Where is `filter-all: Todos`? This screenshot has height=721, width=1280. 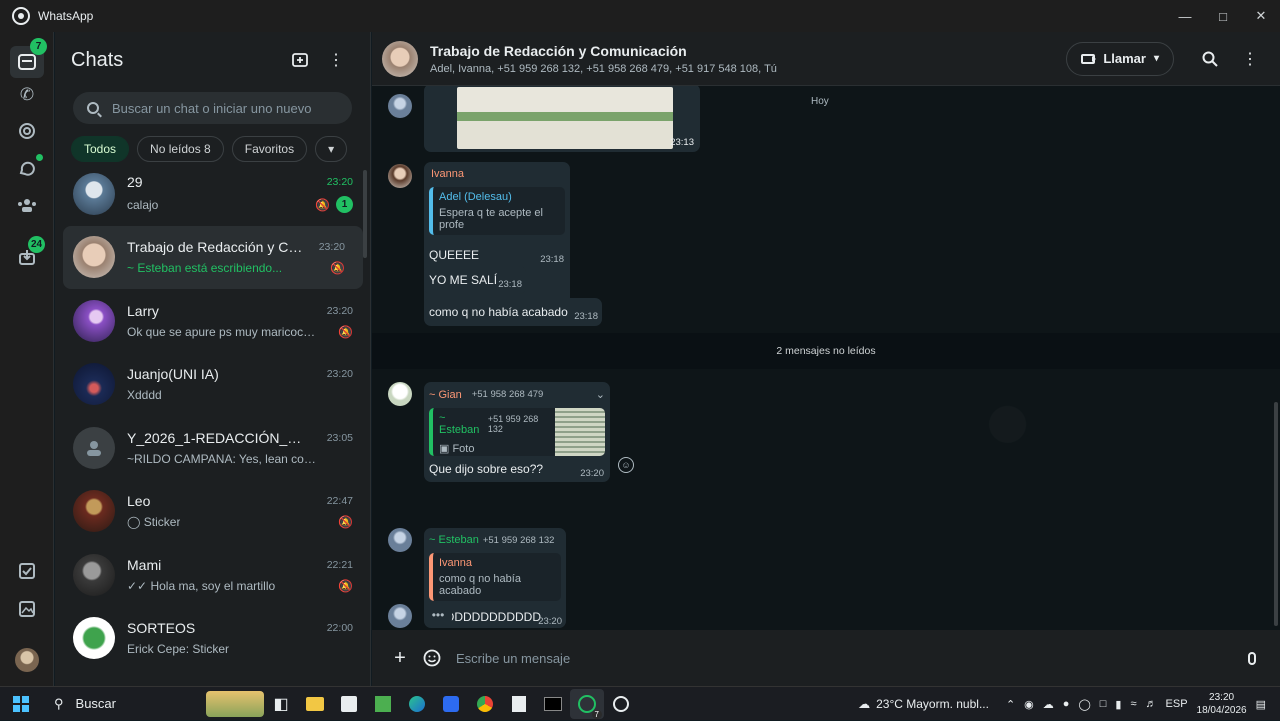
filter-all: Todos is located at coordinates (100, 149).